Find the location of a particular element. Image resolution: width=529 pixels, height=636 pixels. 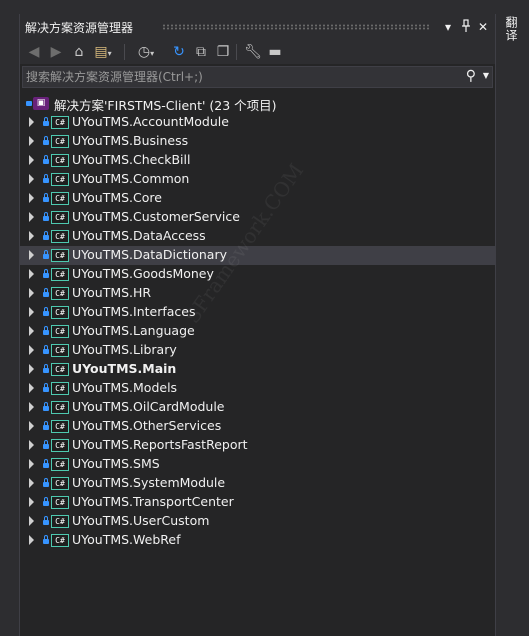

solution-node: ▣ 解决方案'FIRSTMS-Client' (23 个项目) is located at coordinates (257, 103).